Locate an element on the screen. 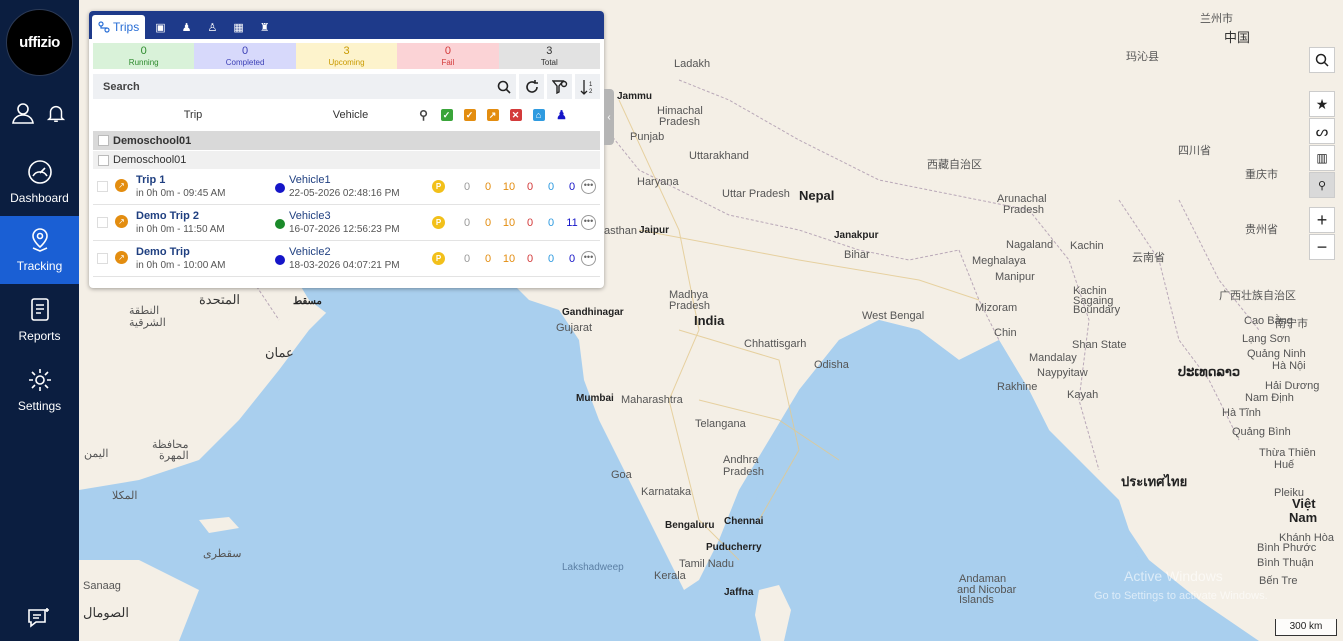 This screenshot has height=641, width=1343. tab-trips: Trips is located at coordinates (119, 27).